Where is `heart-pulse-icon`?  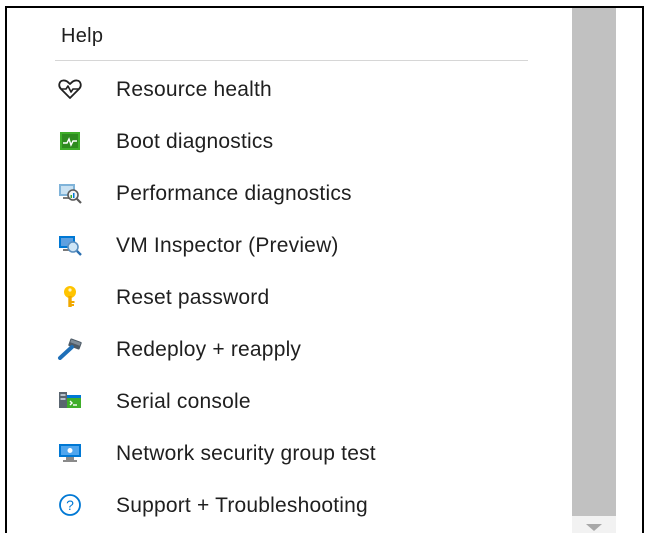 heart-pulse-icon is located at coordinates (70, 89).